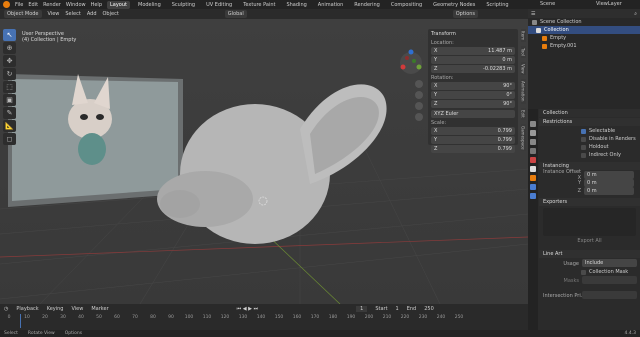 This screenshot has height=337, width=640. Describe the element at coordinates (111, 14) in the screenshot. I see `menu-object: Object` at that location.